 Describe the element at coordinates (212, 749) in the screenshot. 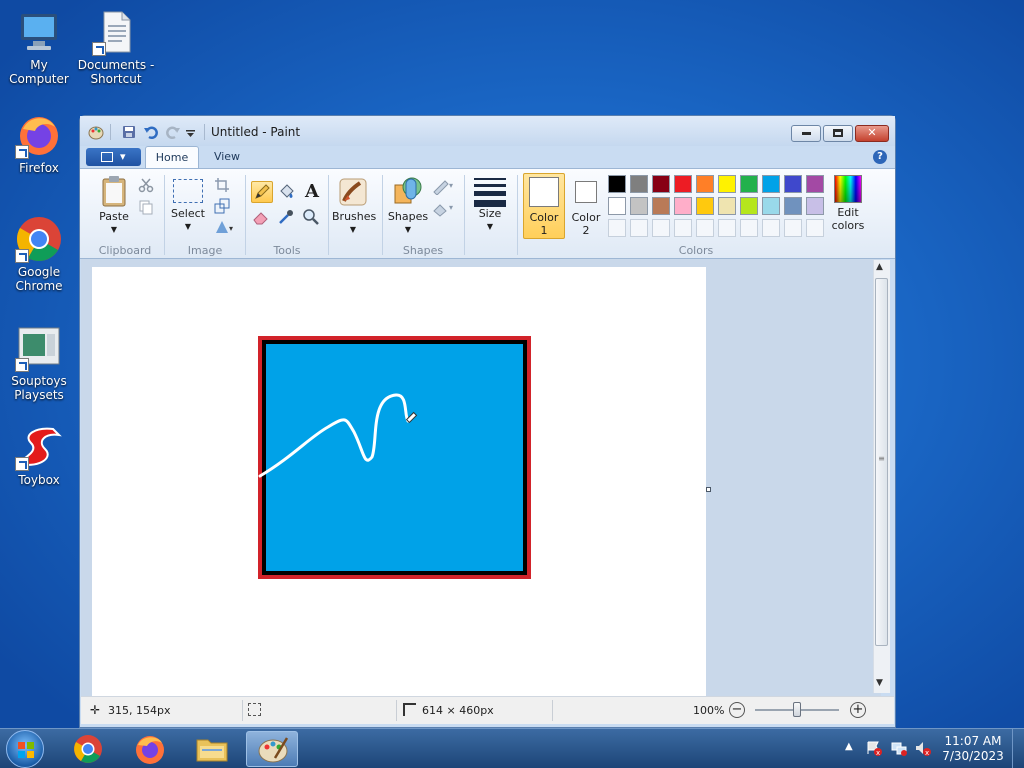

I see `taskbar-explorer` at that location.